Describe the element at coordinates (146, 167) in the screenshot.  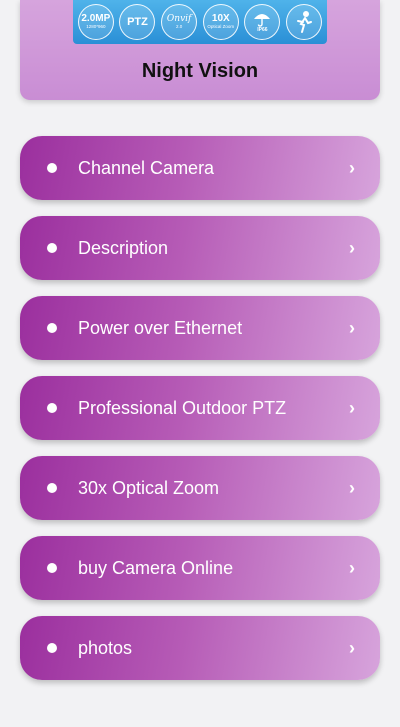
I see `menu-item-label: Channel Camera` at that location.